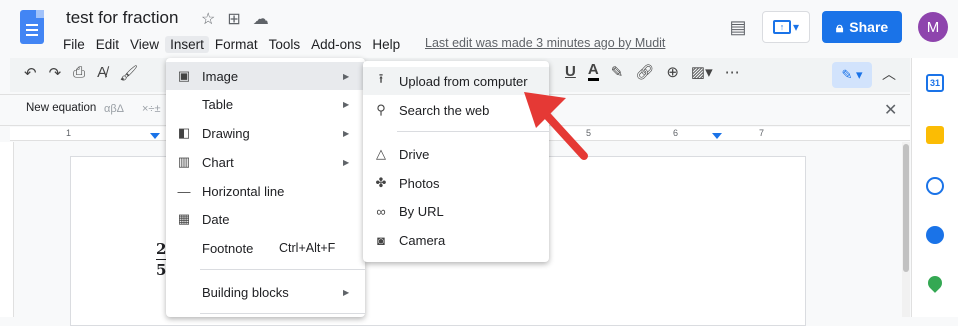 Image resolution: width=958 pixels, height=326 pixels. What do you see at coordinates (151, 109) in the screenshot?
I see `operators-dropdown: ×÷±` at bounding box center [151, 109].